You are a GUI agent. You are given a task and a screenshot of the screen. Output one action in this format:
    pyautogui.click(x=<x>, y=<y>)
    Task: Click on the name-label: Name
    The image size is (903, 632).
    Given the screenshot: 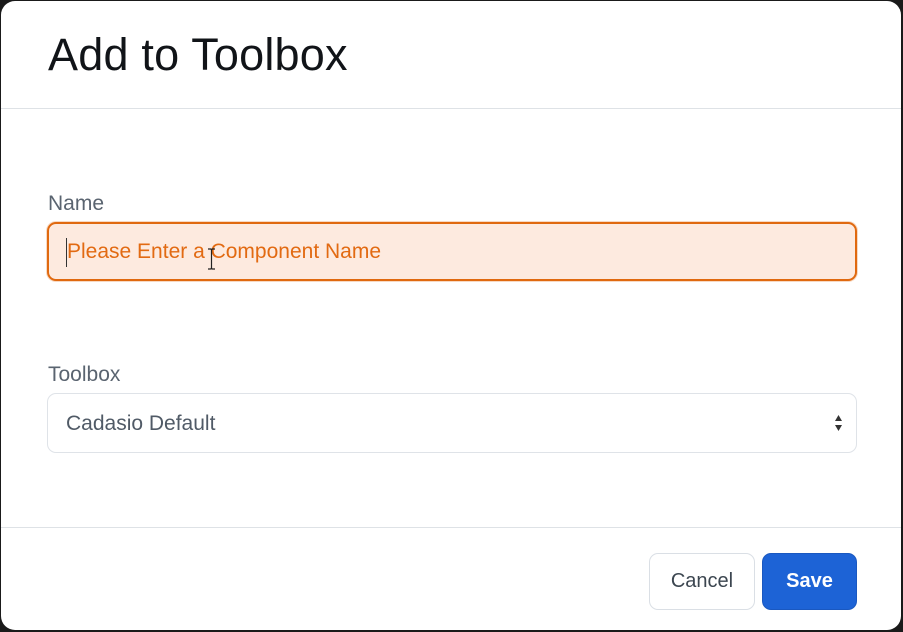 What is the action you would take?
    pyautogui.click(x=76, y=203)
    